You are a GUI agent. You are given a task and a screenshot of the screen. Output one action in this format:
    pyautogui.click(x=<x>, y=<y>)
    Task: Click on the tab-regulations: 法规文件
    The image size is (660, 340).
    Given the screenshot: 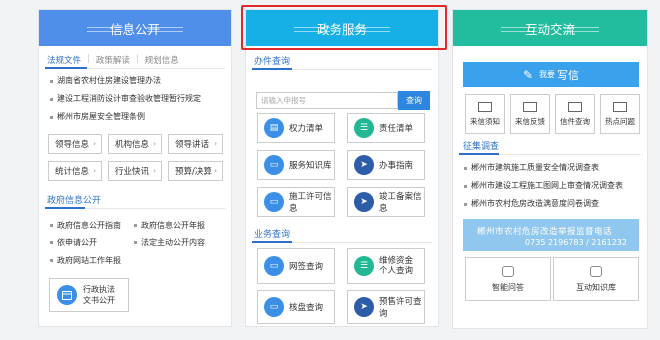 What is the action you would take?
    pyautogui.click(x=64, y=60)
    